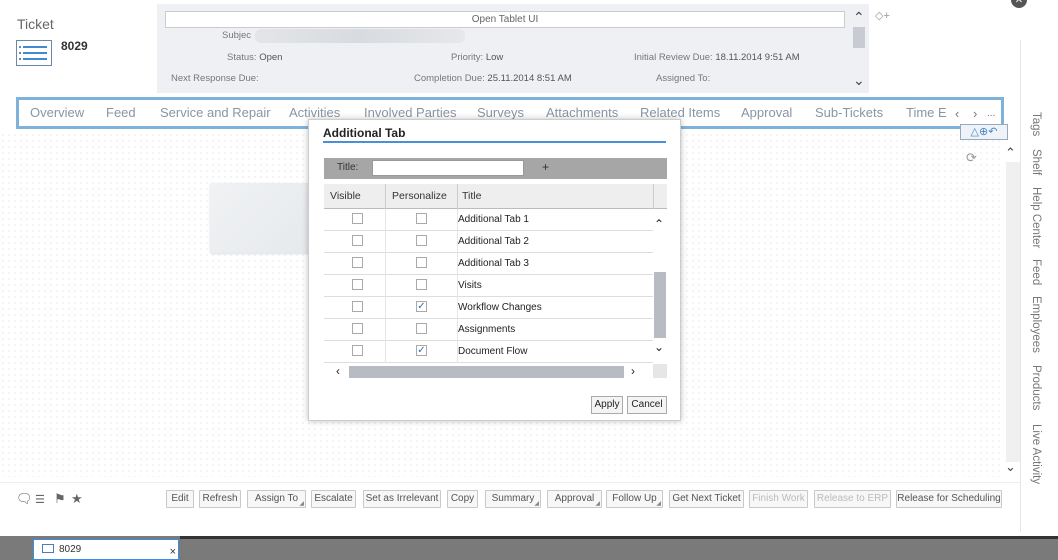 The width and height of the screenshot is (1058, 560). Describe the element at coordinates (1036, 272) in the screenshot. I see `rail-feed: Feed` at that location.